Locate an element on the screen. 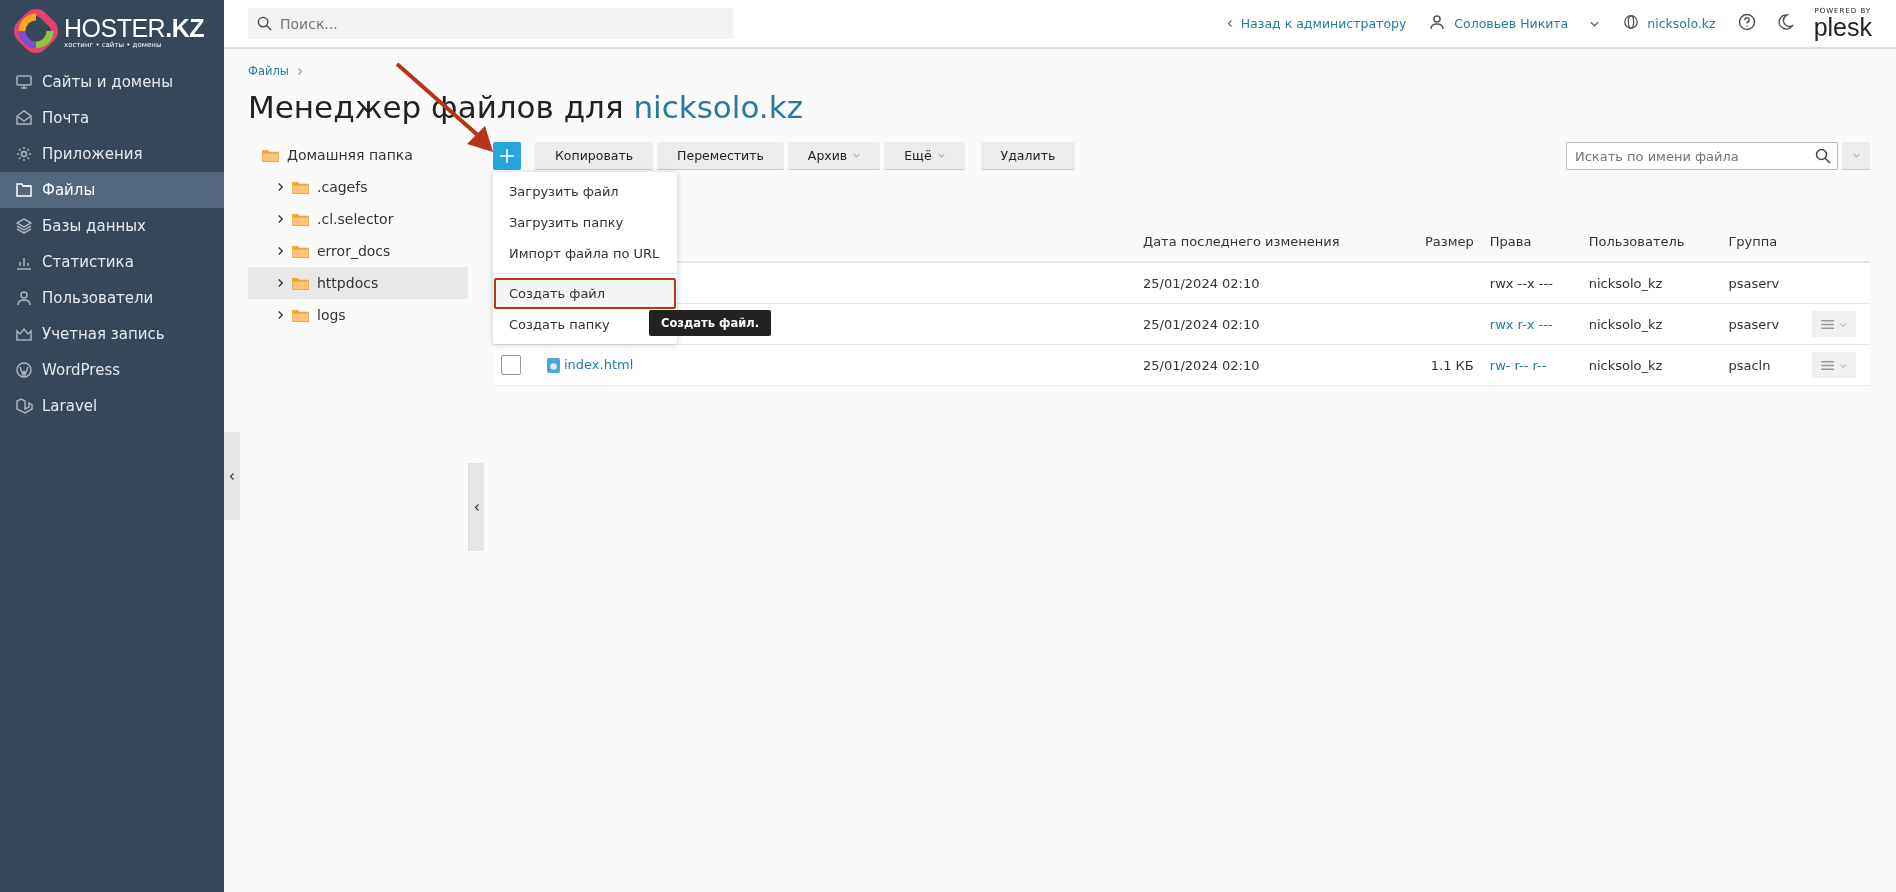  column-header: Права is located at coordinates (1531, 241).